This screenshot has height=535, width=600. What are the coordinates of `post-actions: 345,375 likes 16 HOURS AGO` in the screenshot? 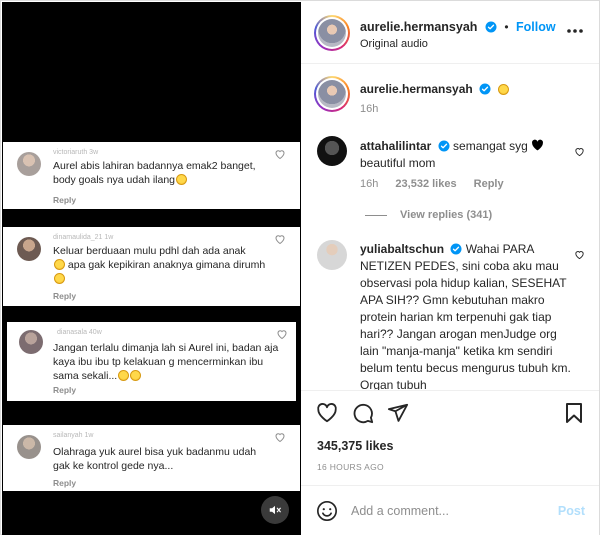 It's located at (450, 437).